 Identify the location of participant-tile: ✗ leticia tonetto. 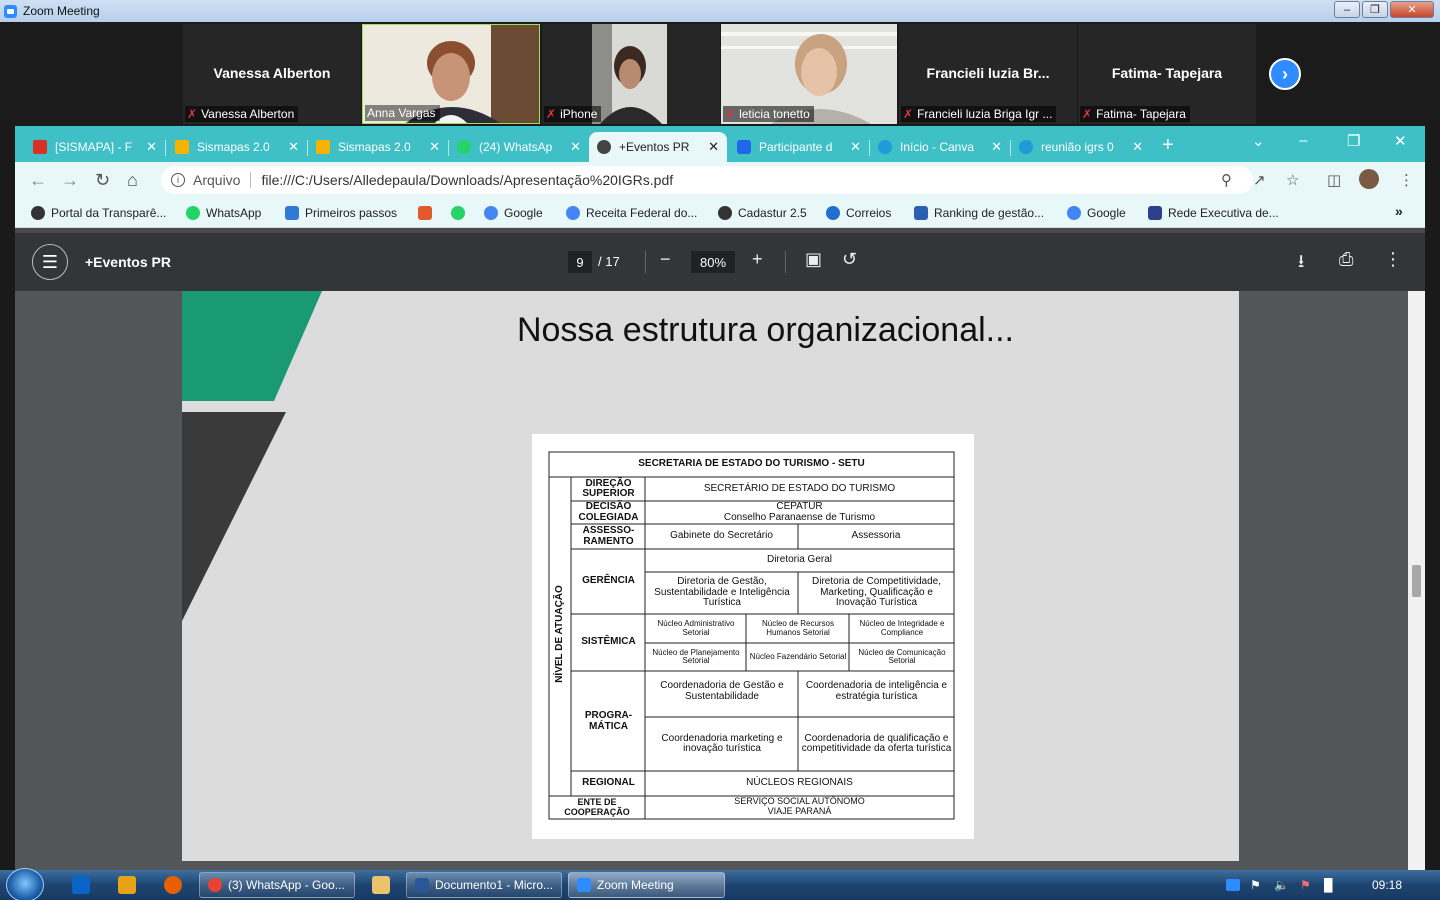
(809, 74).